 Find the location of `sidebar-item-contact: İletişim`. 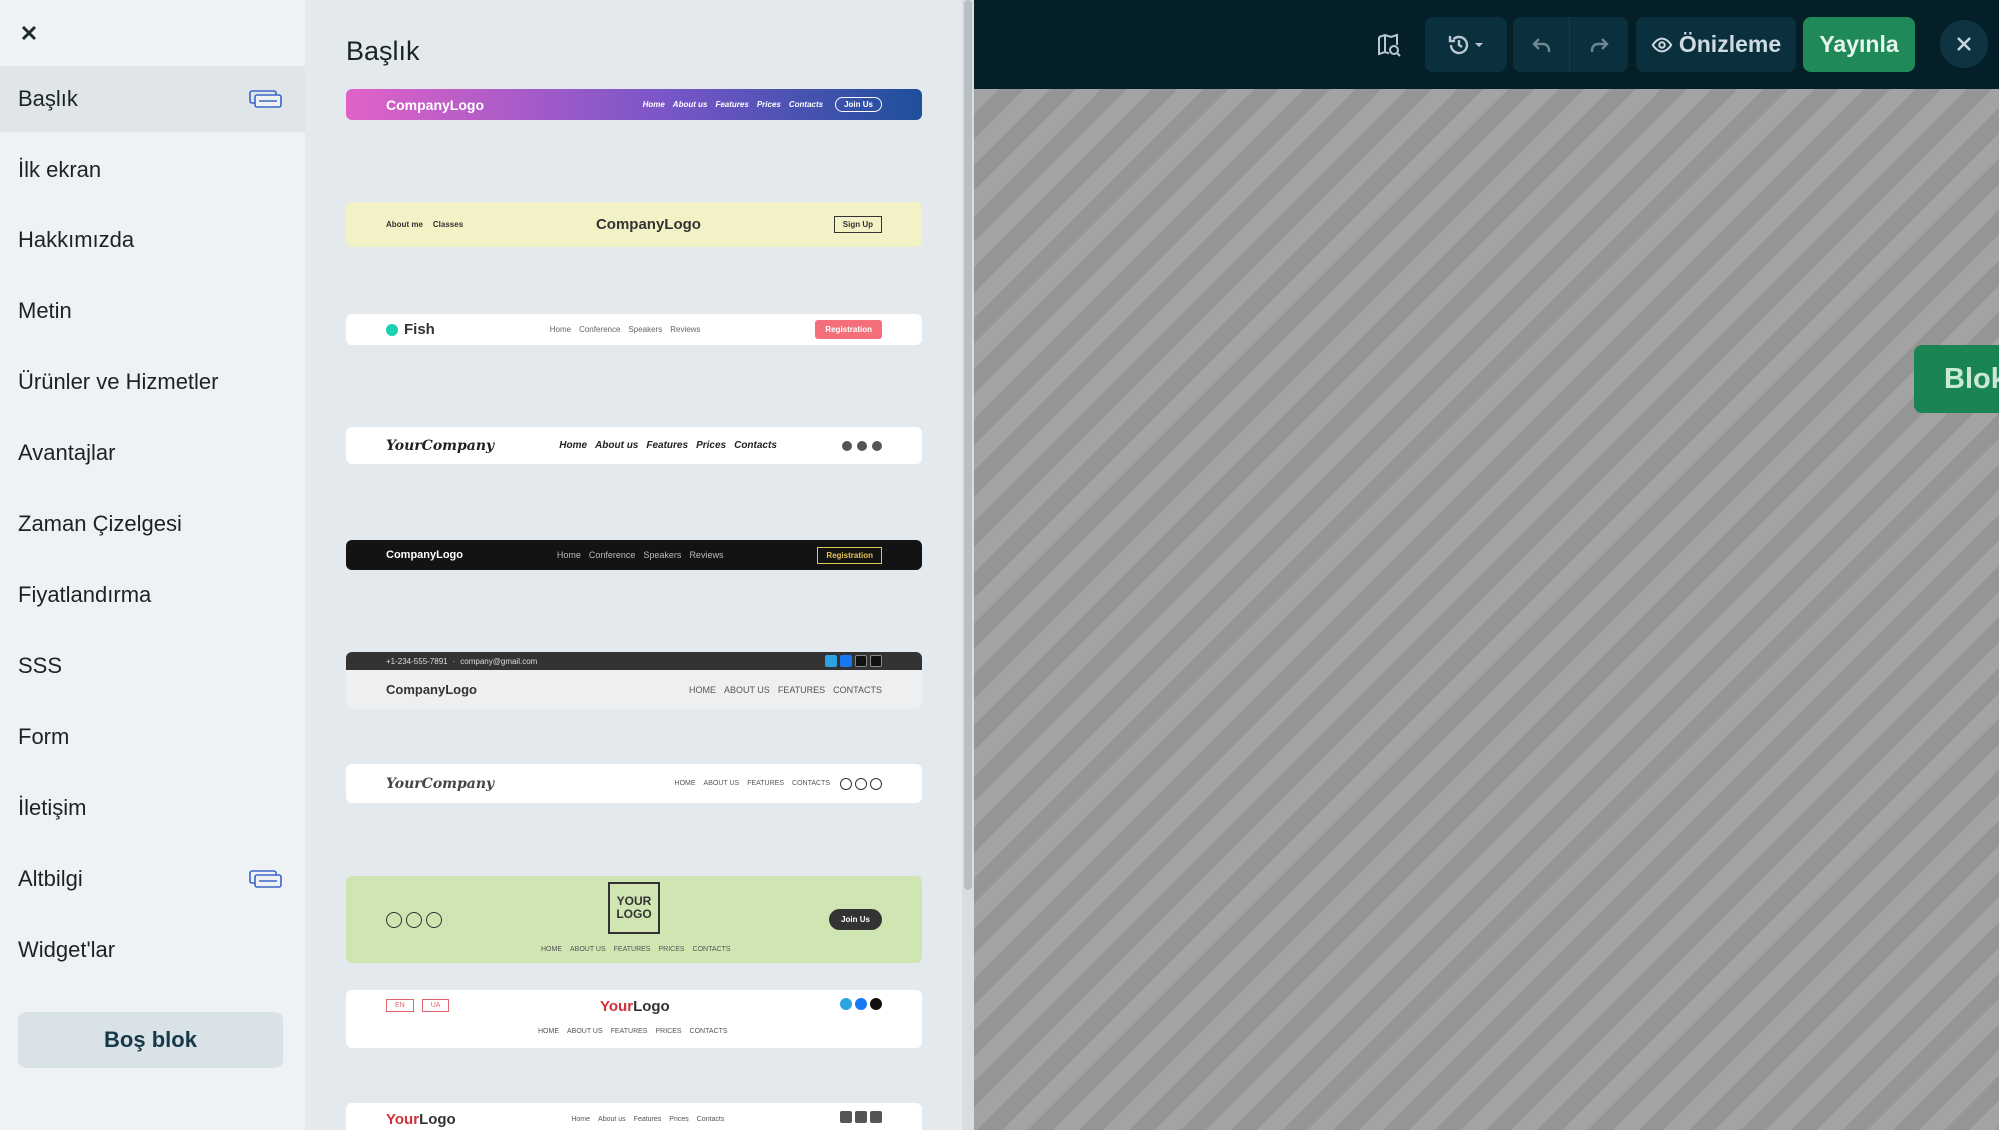

sidebar-item-contact: İletişim is located at coordinates (152, 808).